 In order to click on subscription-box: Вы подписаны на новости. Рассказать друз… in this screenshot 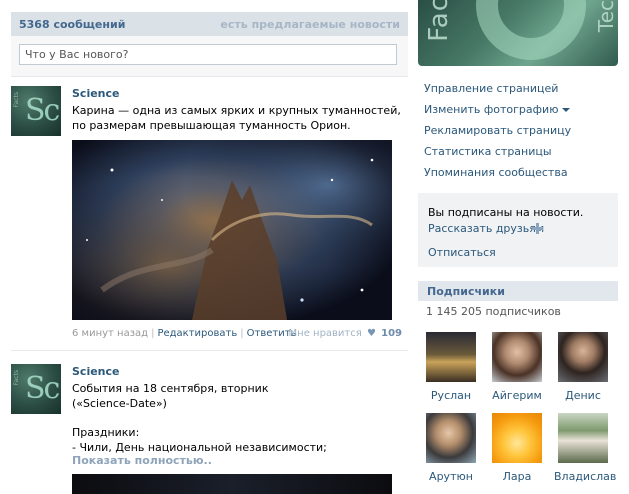, I will do `click(518, 230)`.